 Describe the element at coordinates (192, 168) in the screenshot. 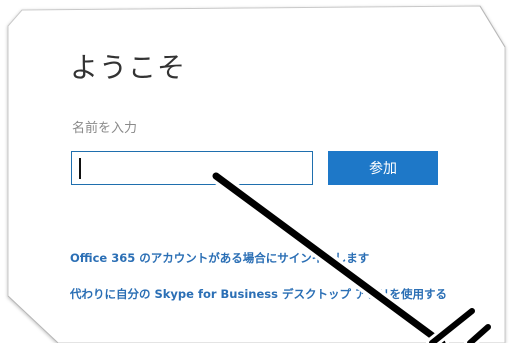

I see `name-input` at that location.